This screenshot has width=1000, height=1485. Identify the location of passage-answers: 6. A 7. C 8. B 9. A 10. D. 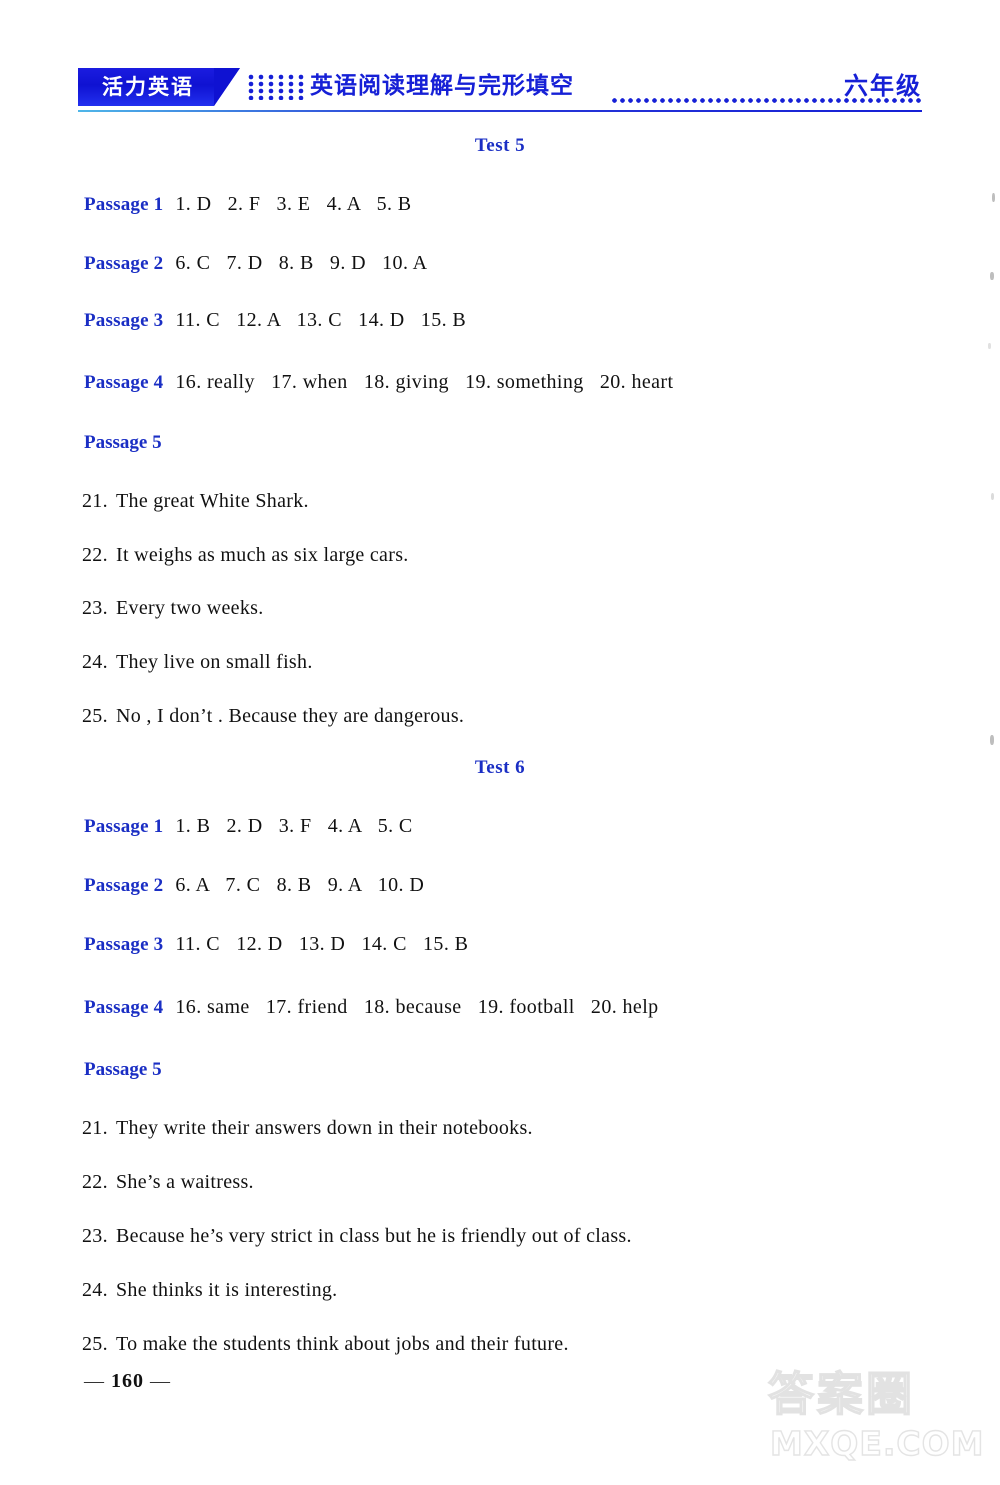
(300, 885).